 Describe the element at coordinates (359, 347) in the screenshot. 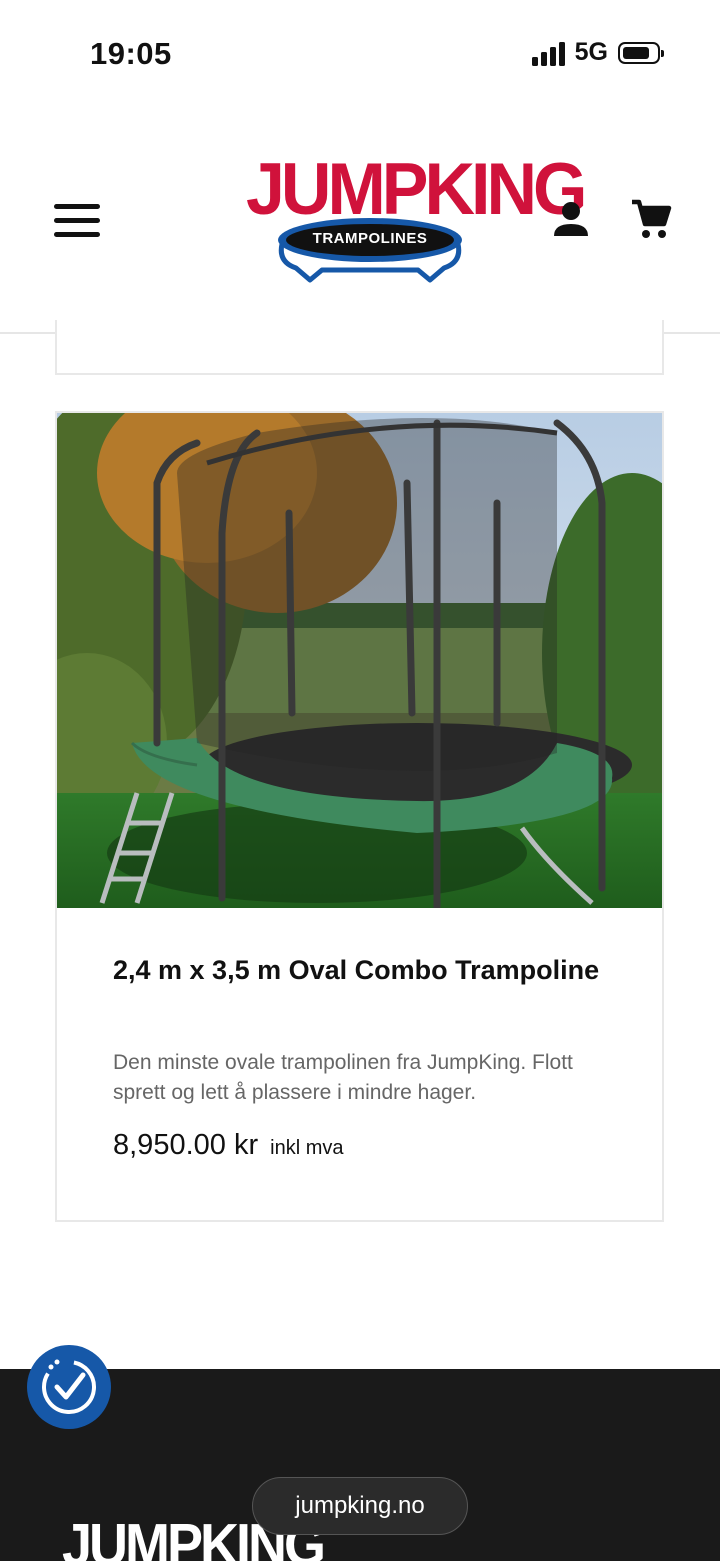

I see `previous-product-card` at that location.